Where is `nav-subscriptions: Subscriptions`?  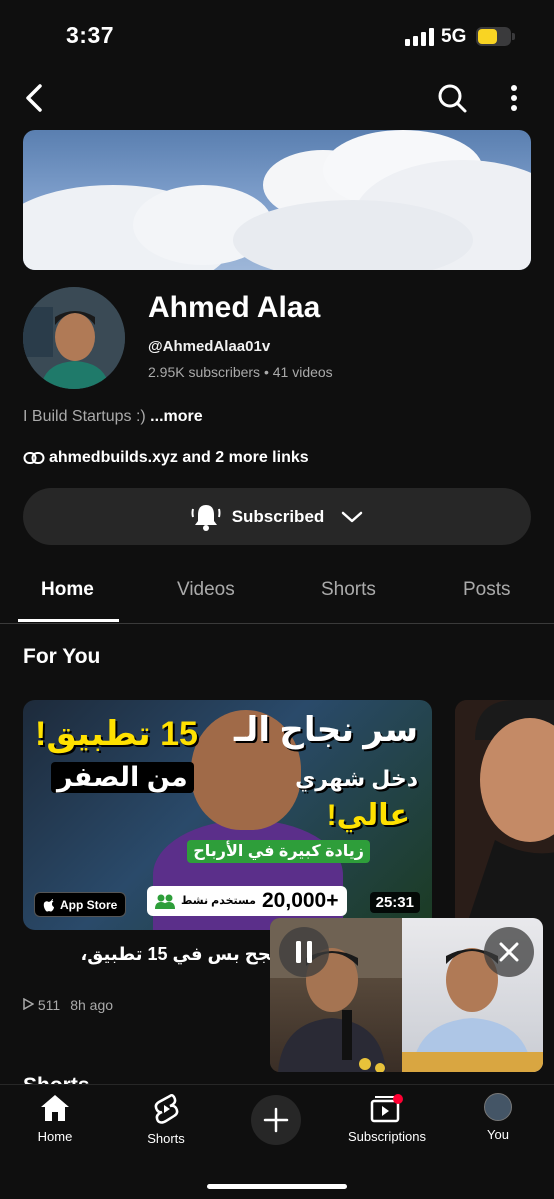
nav-subscriptions: Subscriptions is located at coordinates (387, 1118).